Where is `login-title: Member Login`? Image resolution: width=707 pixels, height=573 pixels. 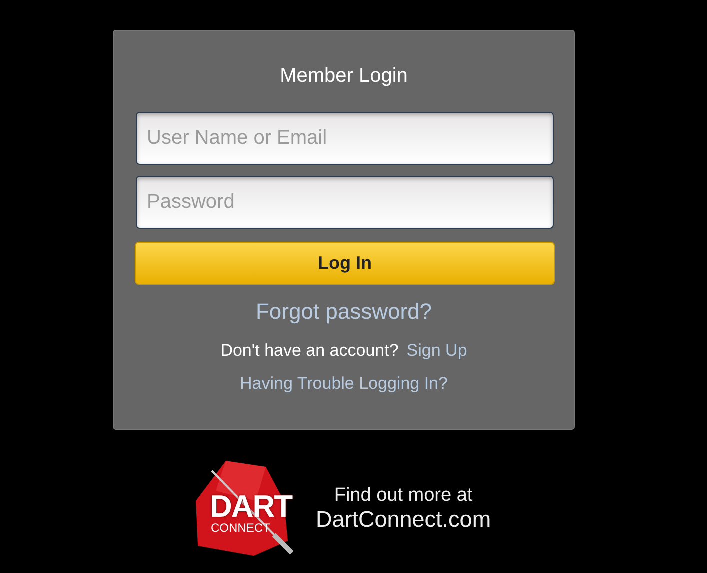
login-title: Member Login is located at coordinates (344, 76).